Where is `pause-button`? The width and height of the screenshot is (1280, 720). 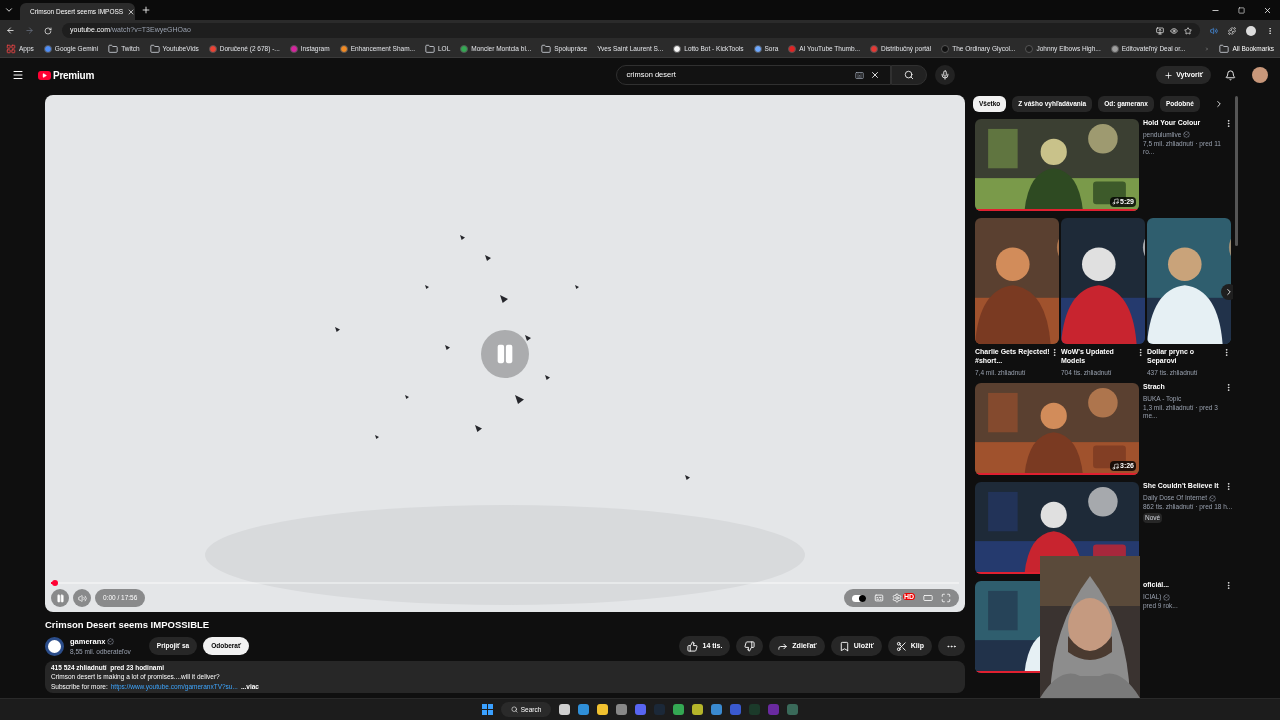
pause-button is located at coordinates (60, 598).